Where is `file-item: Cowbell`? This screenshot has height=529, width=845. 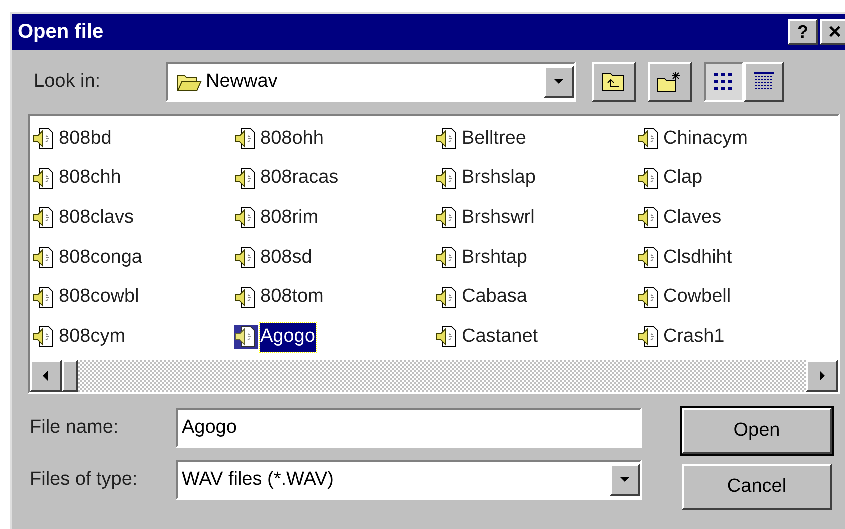 file-item: Cowbell is located at coordinates (737, 297).